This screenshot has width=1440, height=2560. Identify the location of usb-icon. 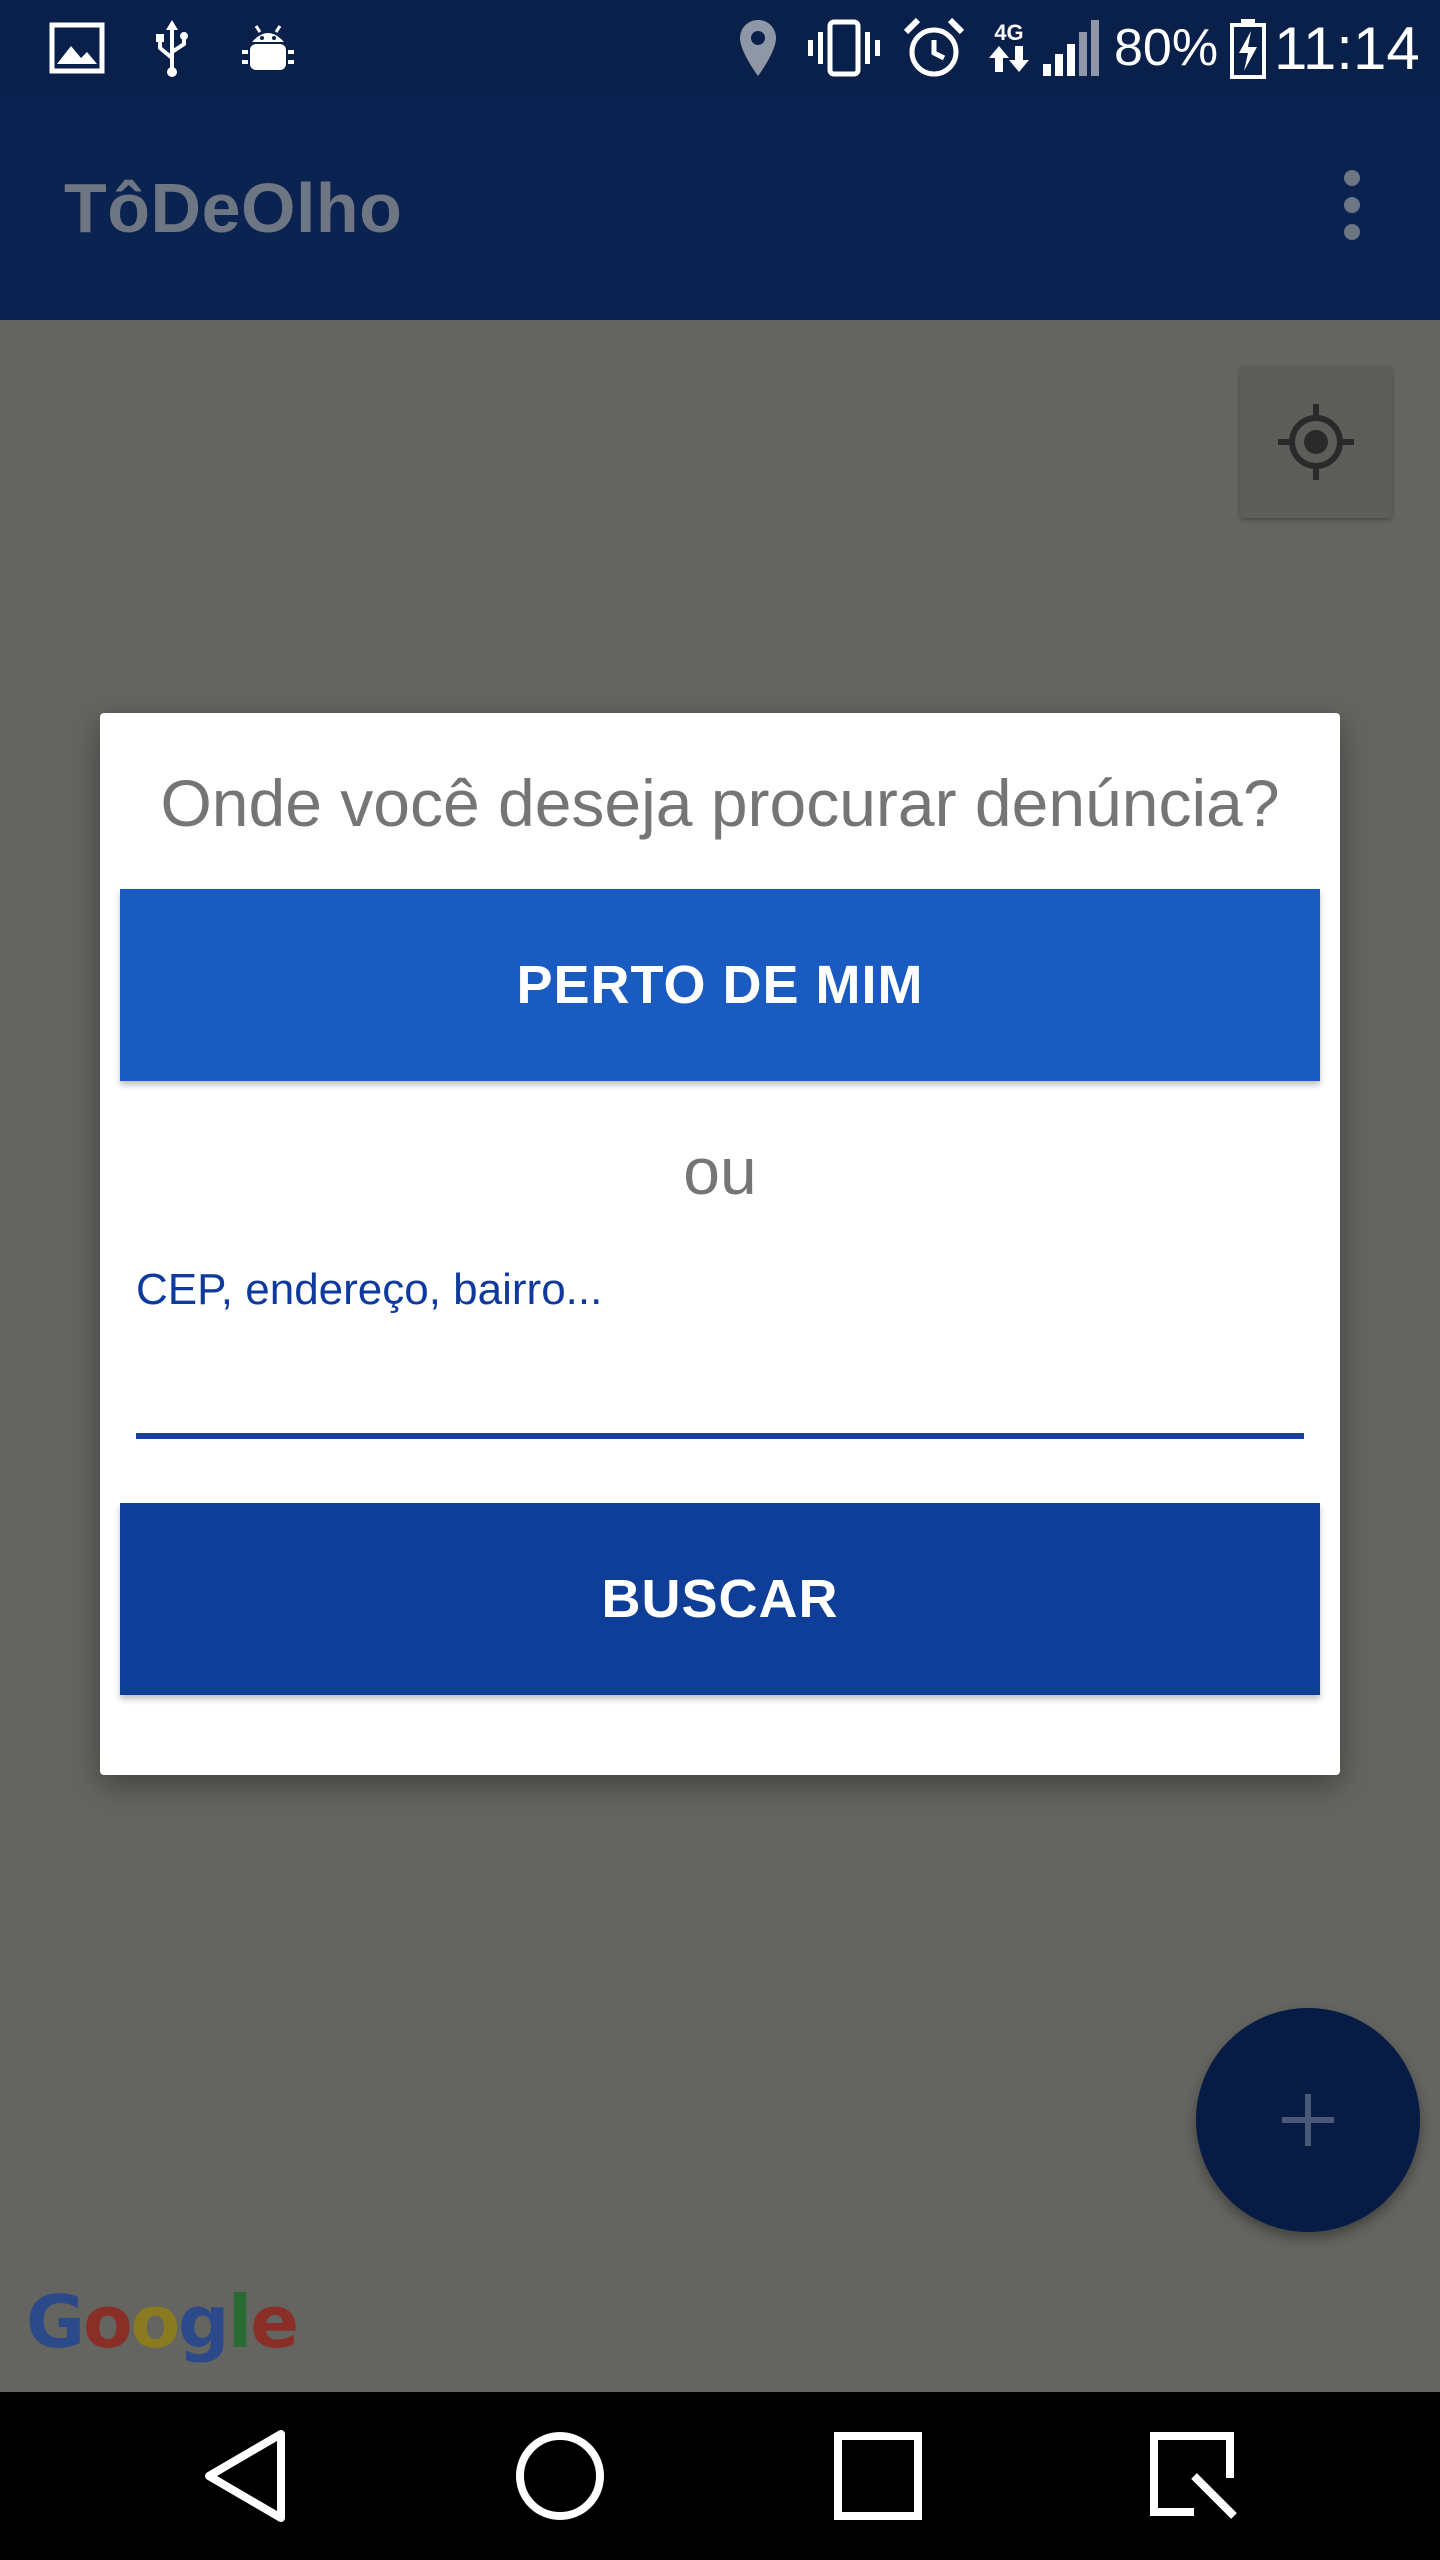
(172, 48).